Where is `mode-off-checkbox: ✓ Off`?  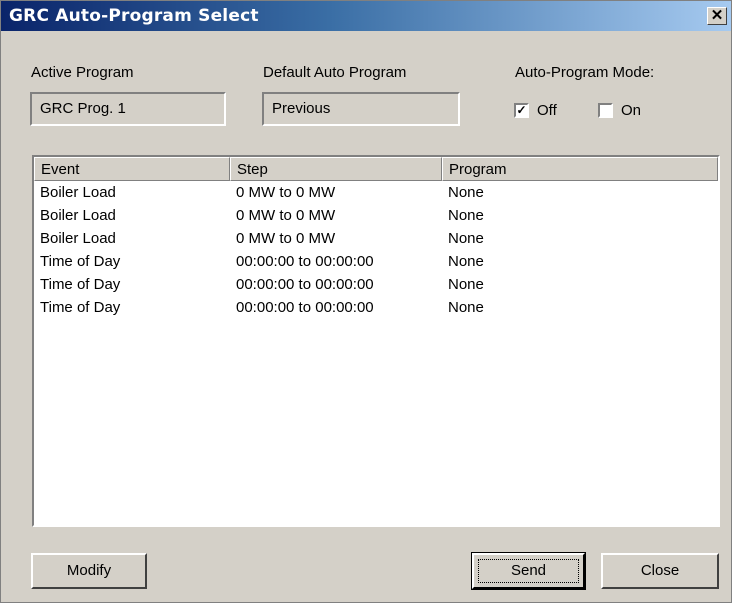
mode-off-checkbox: ✓ Off is located at coordinates (535, 110).